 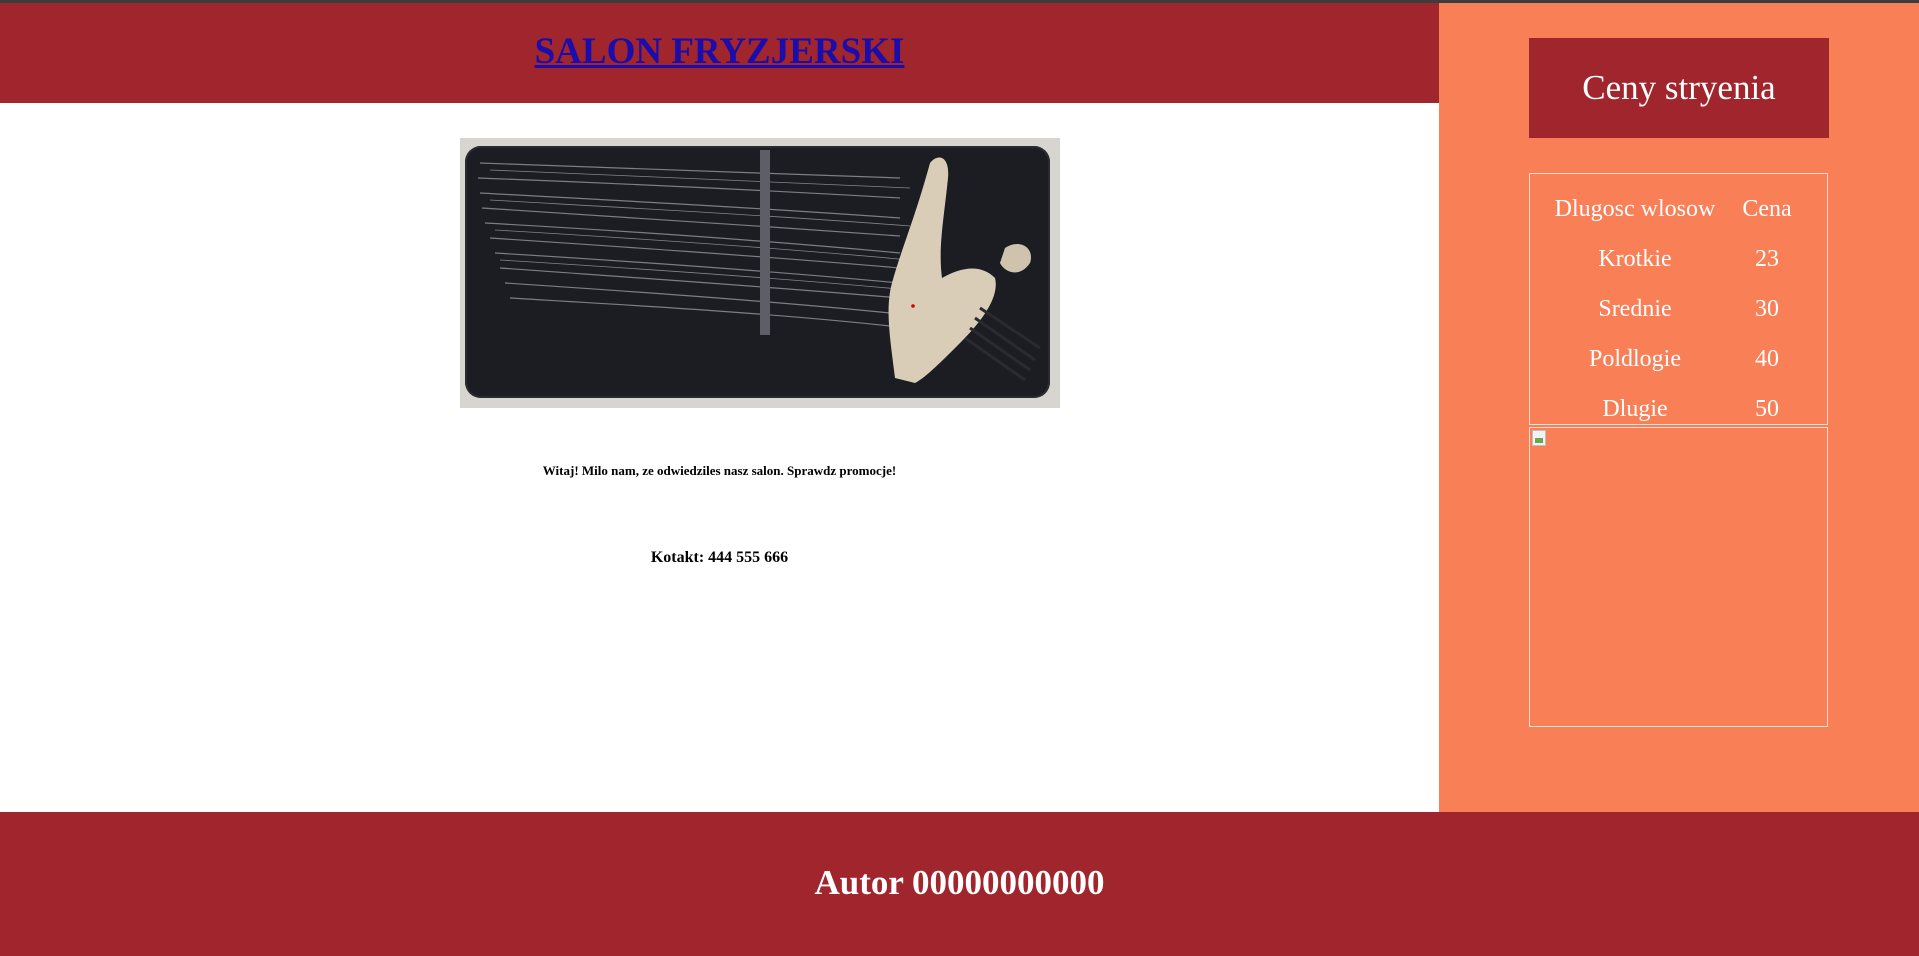 I want to click on table-row: Krotkie 23, so click(x=1672, y=259).